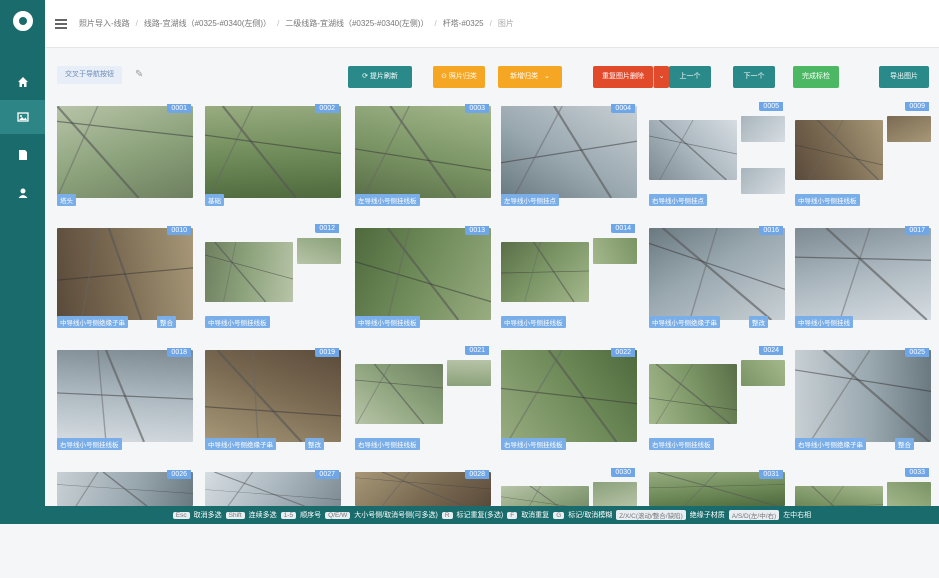 This screenshot has height=578, width=939. Describe the element at coordinates (380, 77) in the screenshot. I see `refresh-button: ⟳ 提片刷新` at that location.